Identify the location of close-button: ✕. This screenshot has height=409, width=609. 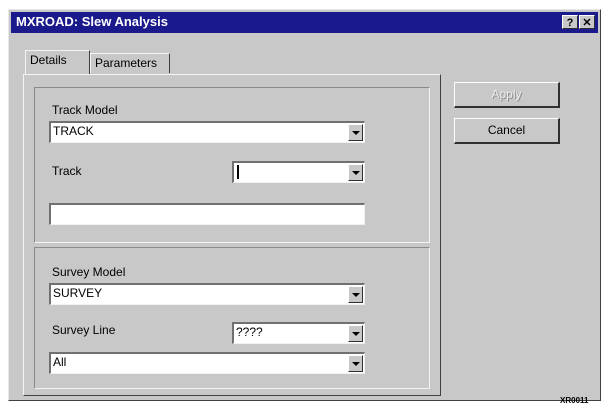
(587, 22).